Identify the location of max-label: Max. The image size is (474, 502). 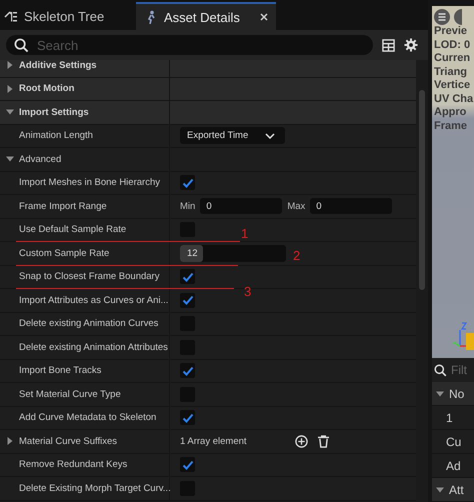
(296, 206).